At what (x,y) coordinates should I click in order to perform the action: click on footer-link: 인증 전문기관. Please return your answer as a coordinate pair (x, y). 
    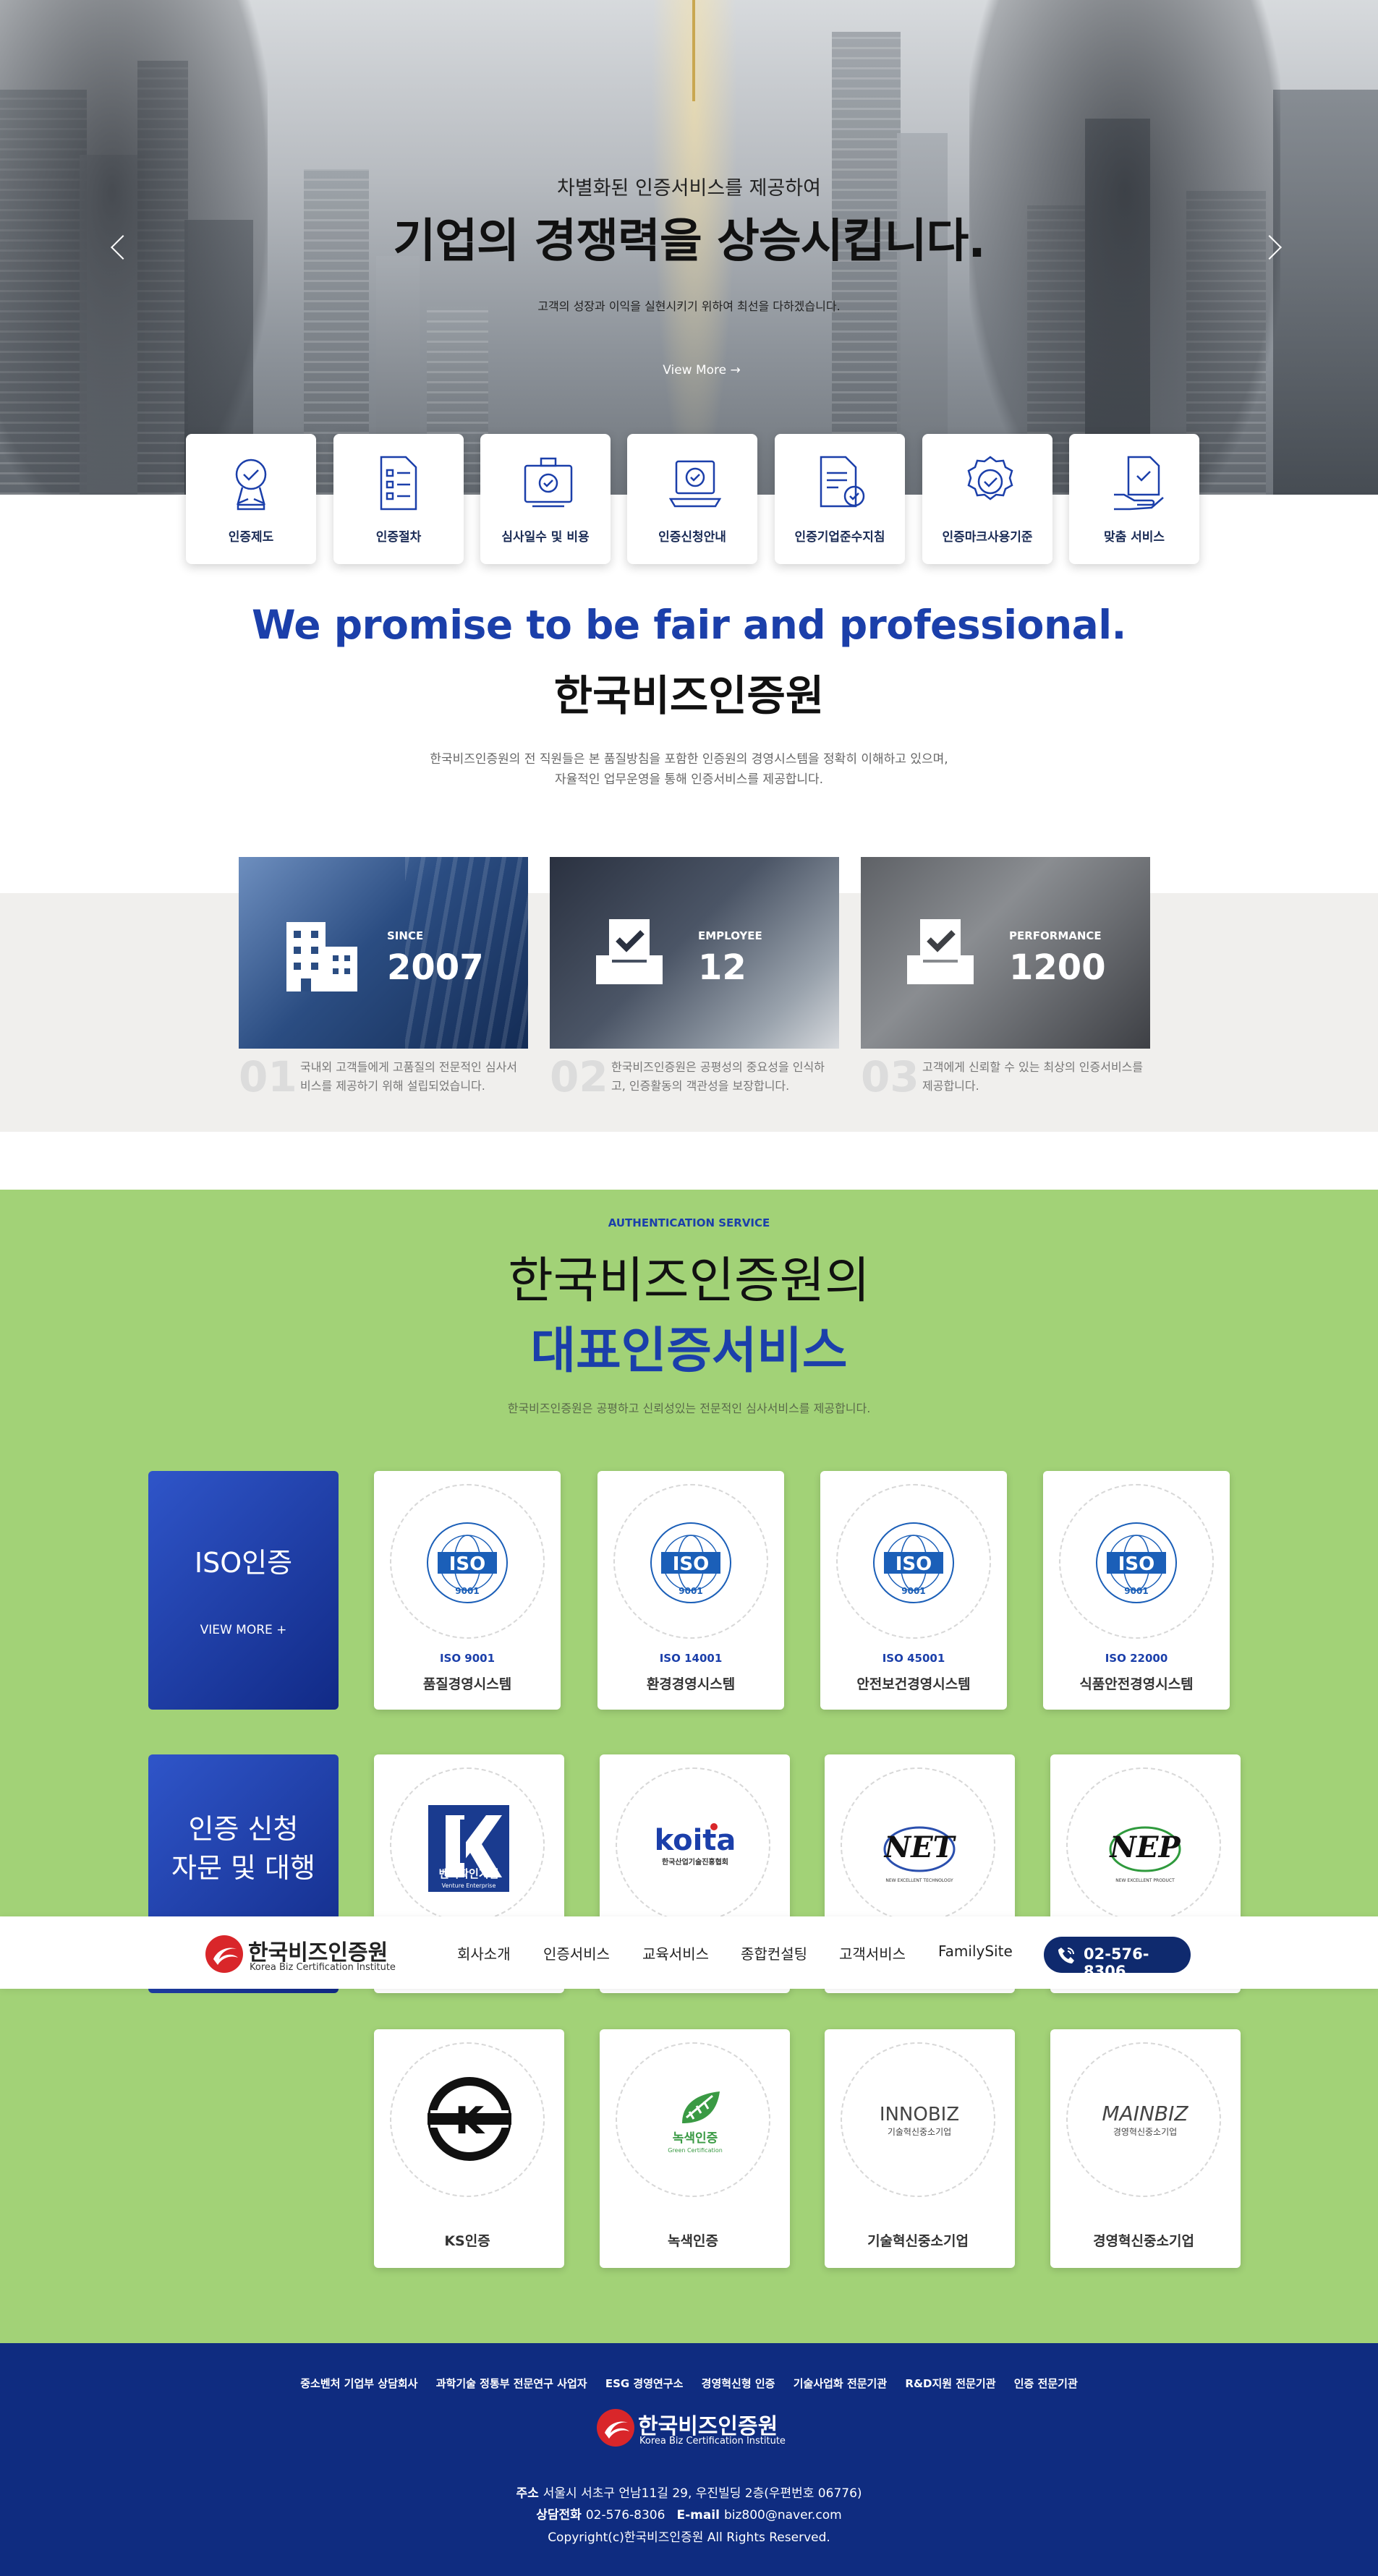
    Looking at the image, I should click on (1046, 2383).